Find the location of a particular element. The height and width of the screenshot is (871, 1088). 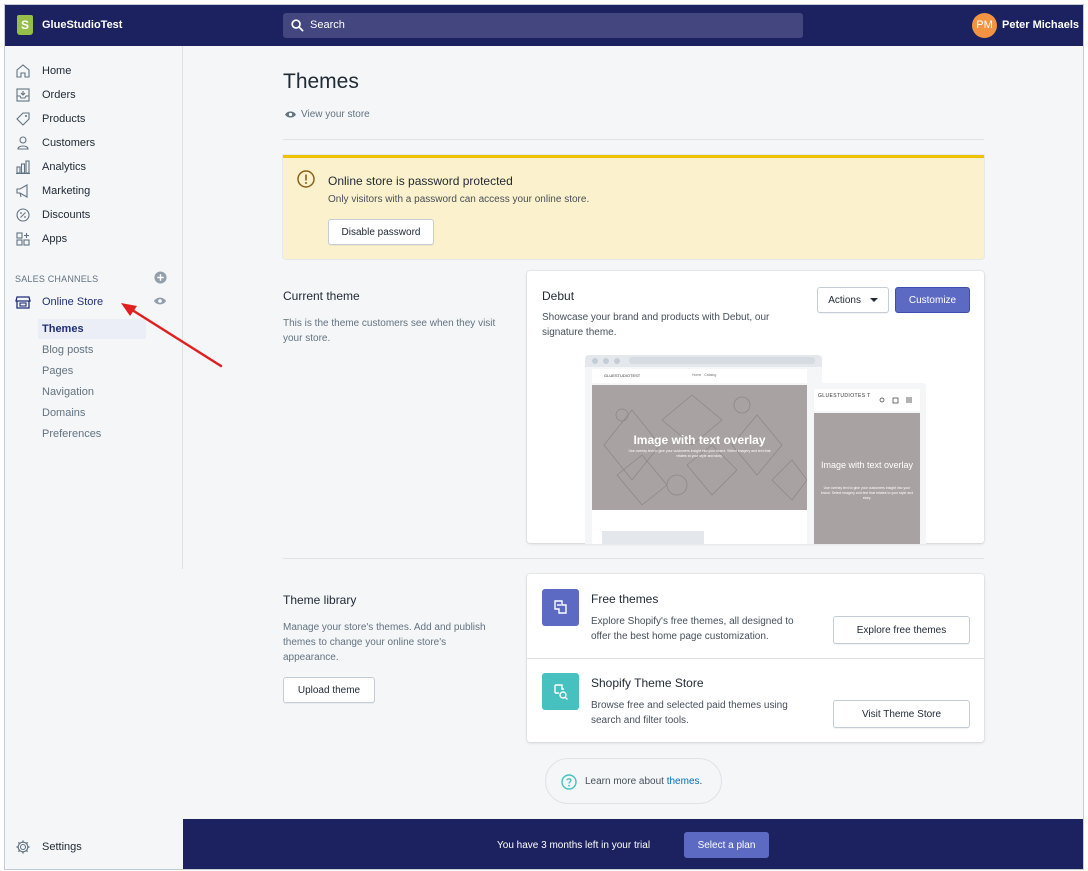

discount-icon is located at coordinates (23, 215).